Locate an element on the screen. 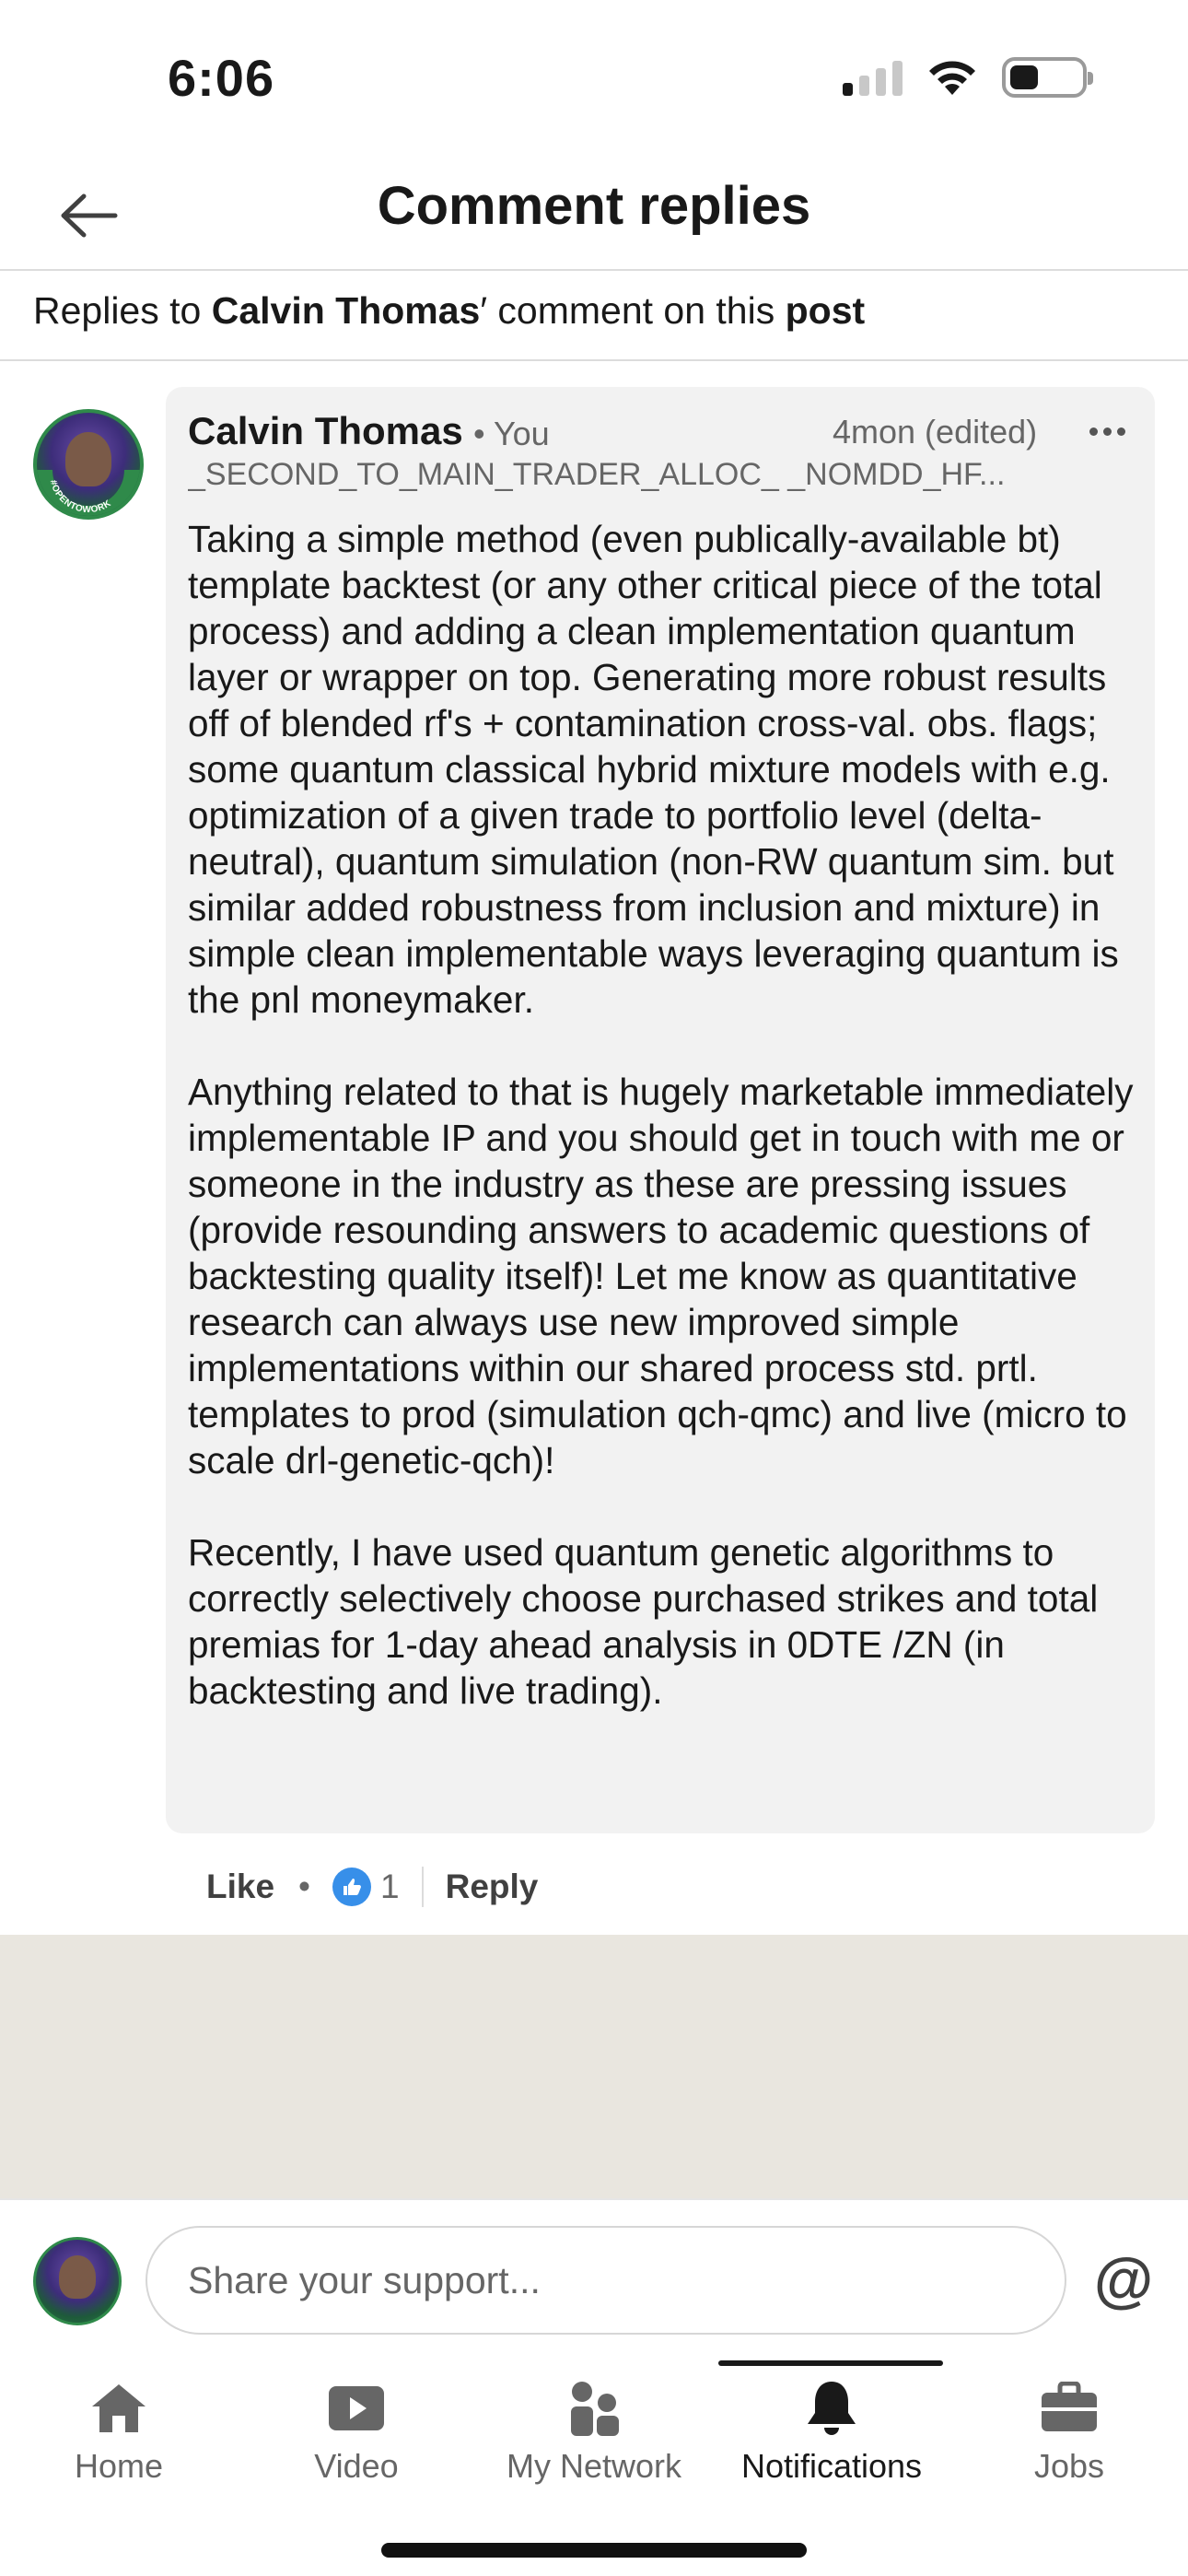 The width and height of the screenshot is (1188, 2576). top-app-bar: Comment replies is located at coordinates (594, 214).